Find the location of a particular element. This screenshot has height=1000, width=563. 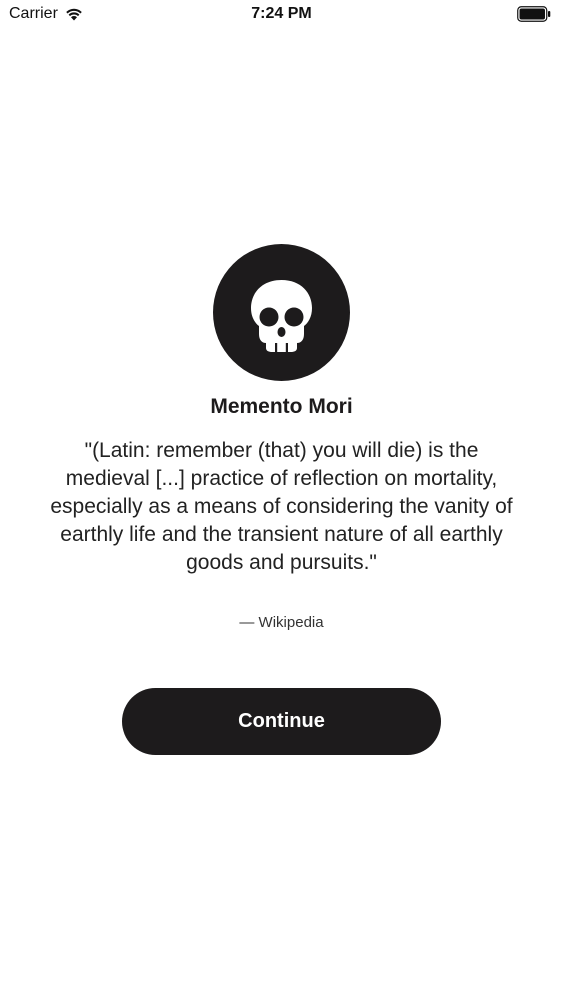

status-bar: Carrier 7:24 PM is located at coordinates (281, 15).